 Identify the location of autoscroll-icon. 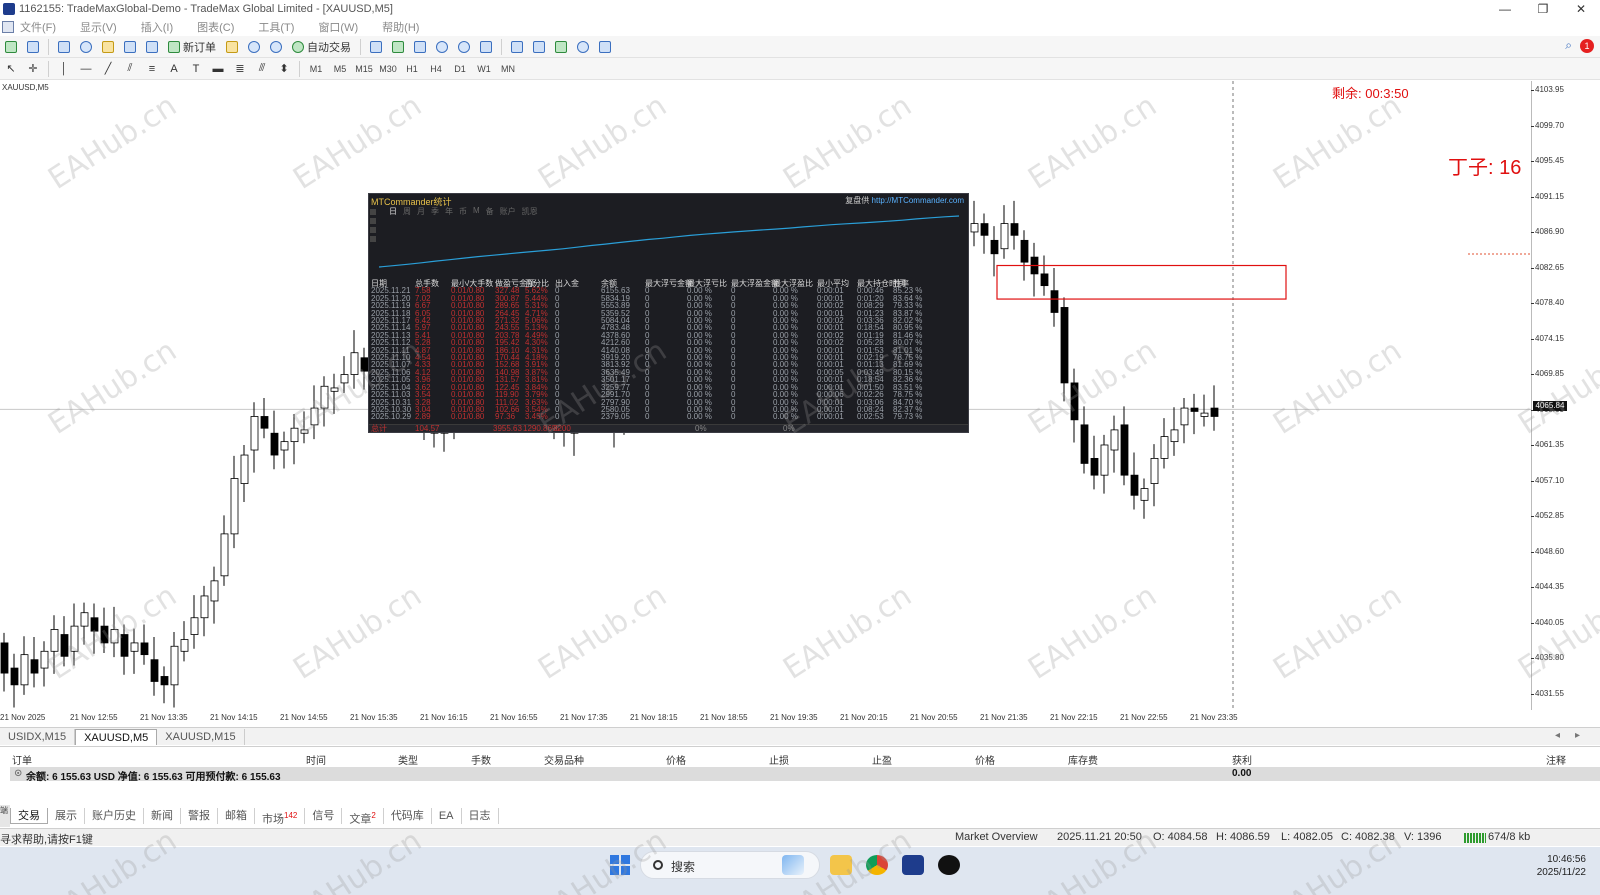
(517, 47).